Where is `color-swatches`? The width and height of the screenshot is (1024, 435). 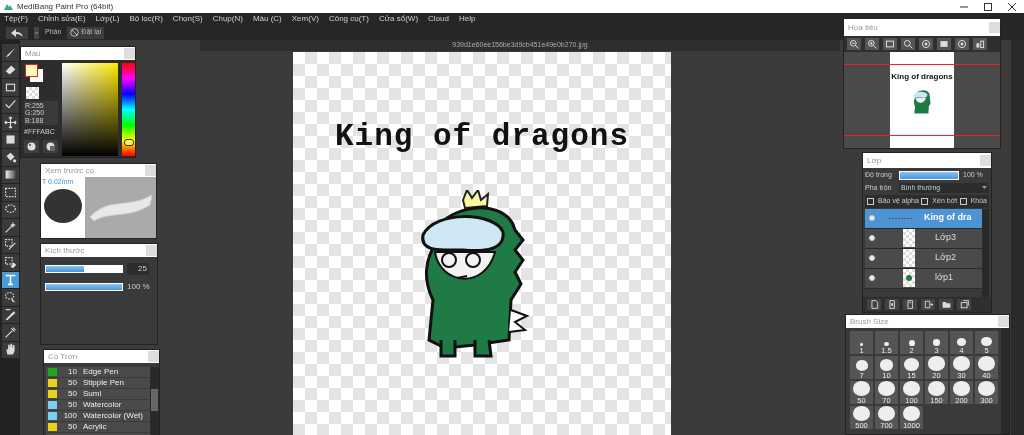
color-swatches is located at coordinates (34, 73).